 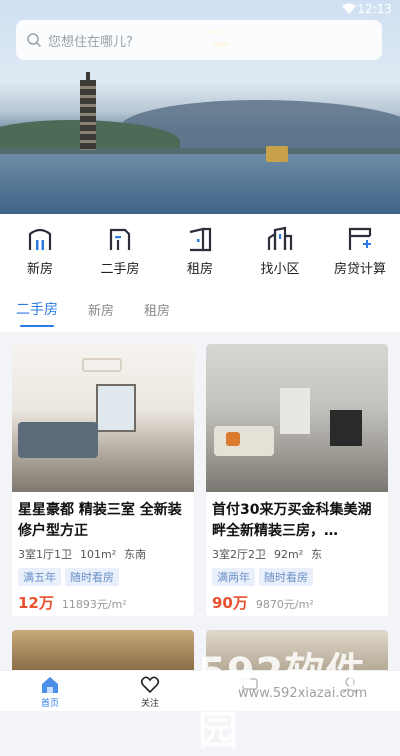 I want to click on listing-meta: 3室2厅2卫 92m² 东, so click(x=297, y=554).